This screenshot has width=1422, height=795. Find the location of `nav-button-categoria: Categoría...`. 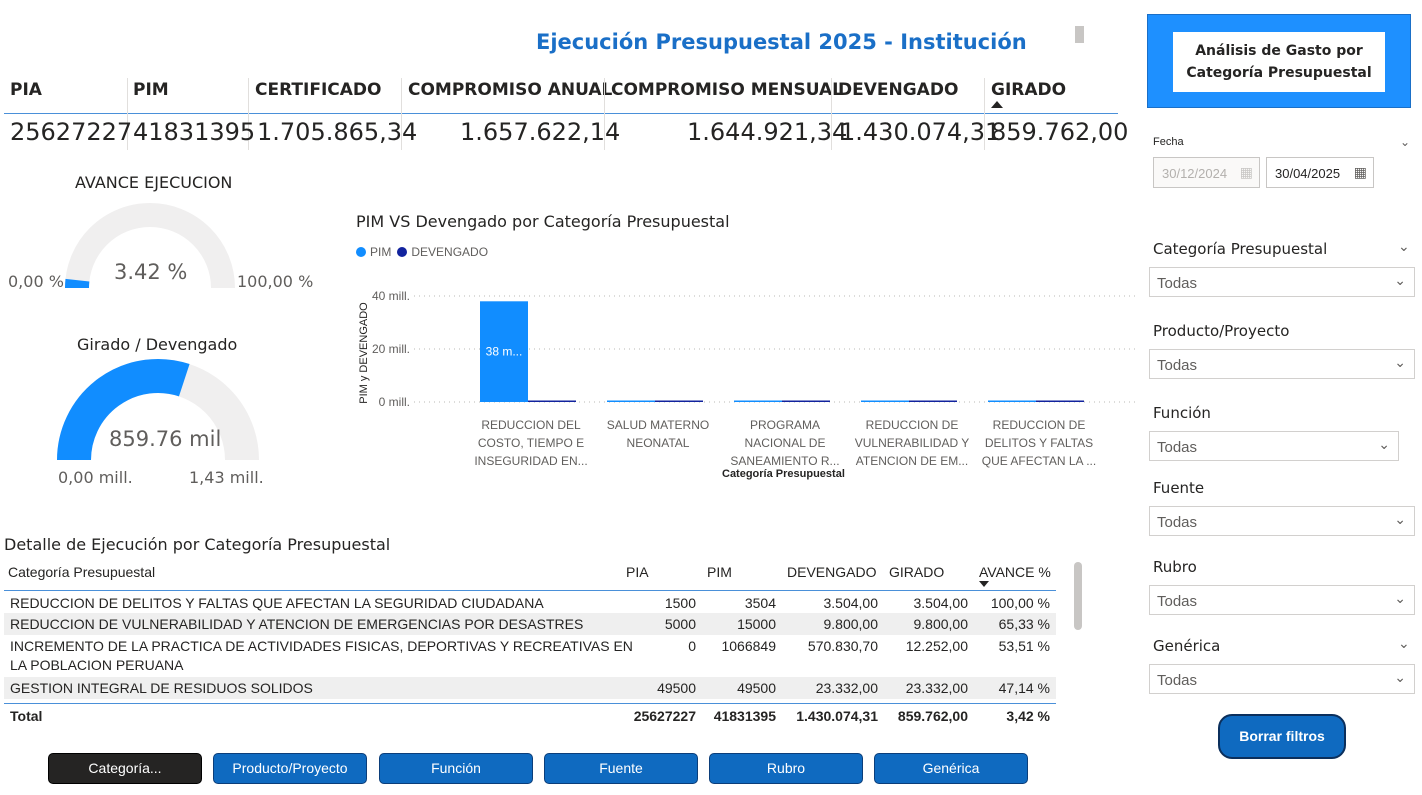

nav-button-categoria: Categoría... is located at coordinates (125, 768).